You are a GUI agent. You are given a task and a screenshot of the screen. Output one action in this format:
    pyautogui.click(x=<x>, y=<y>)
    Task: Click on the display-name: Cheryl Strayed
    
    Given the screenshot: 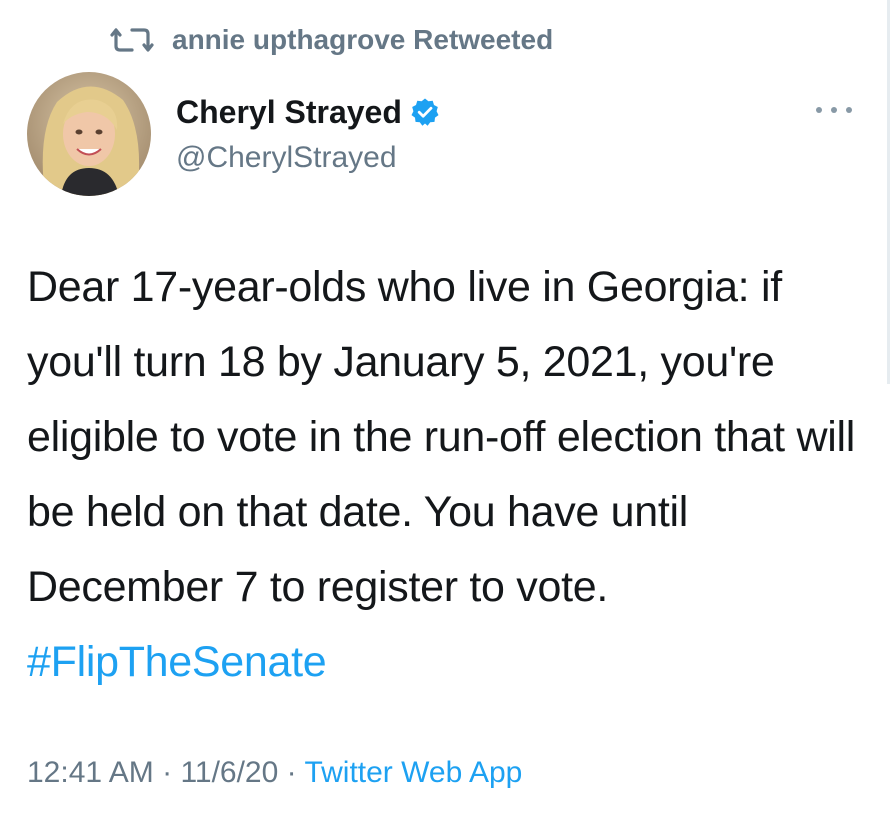 What is the action you would take?
    pyautogui.click(x=289, y=112)
    